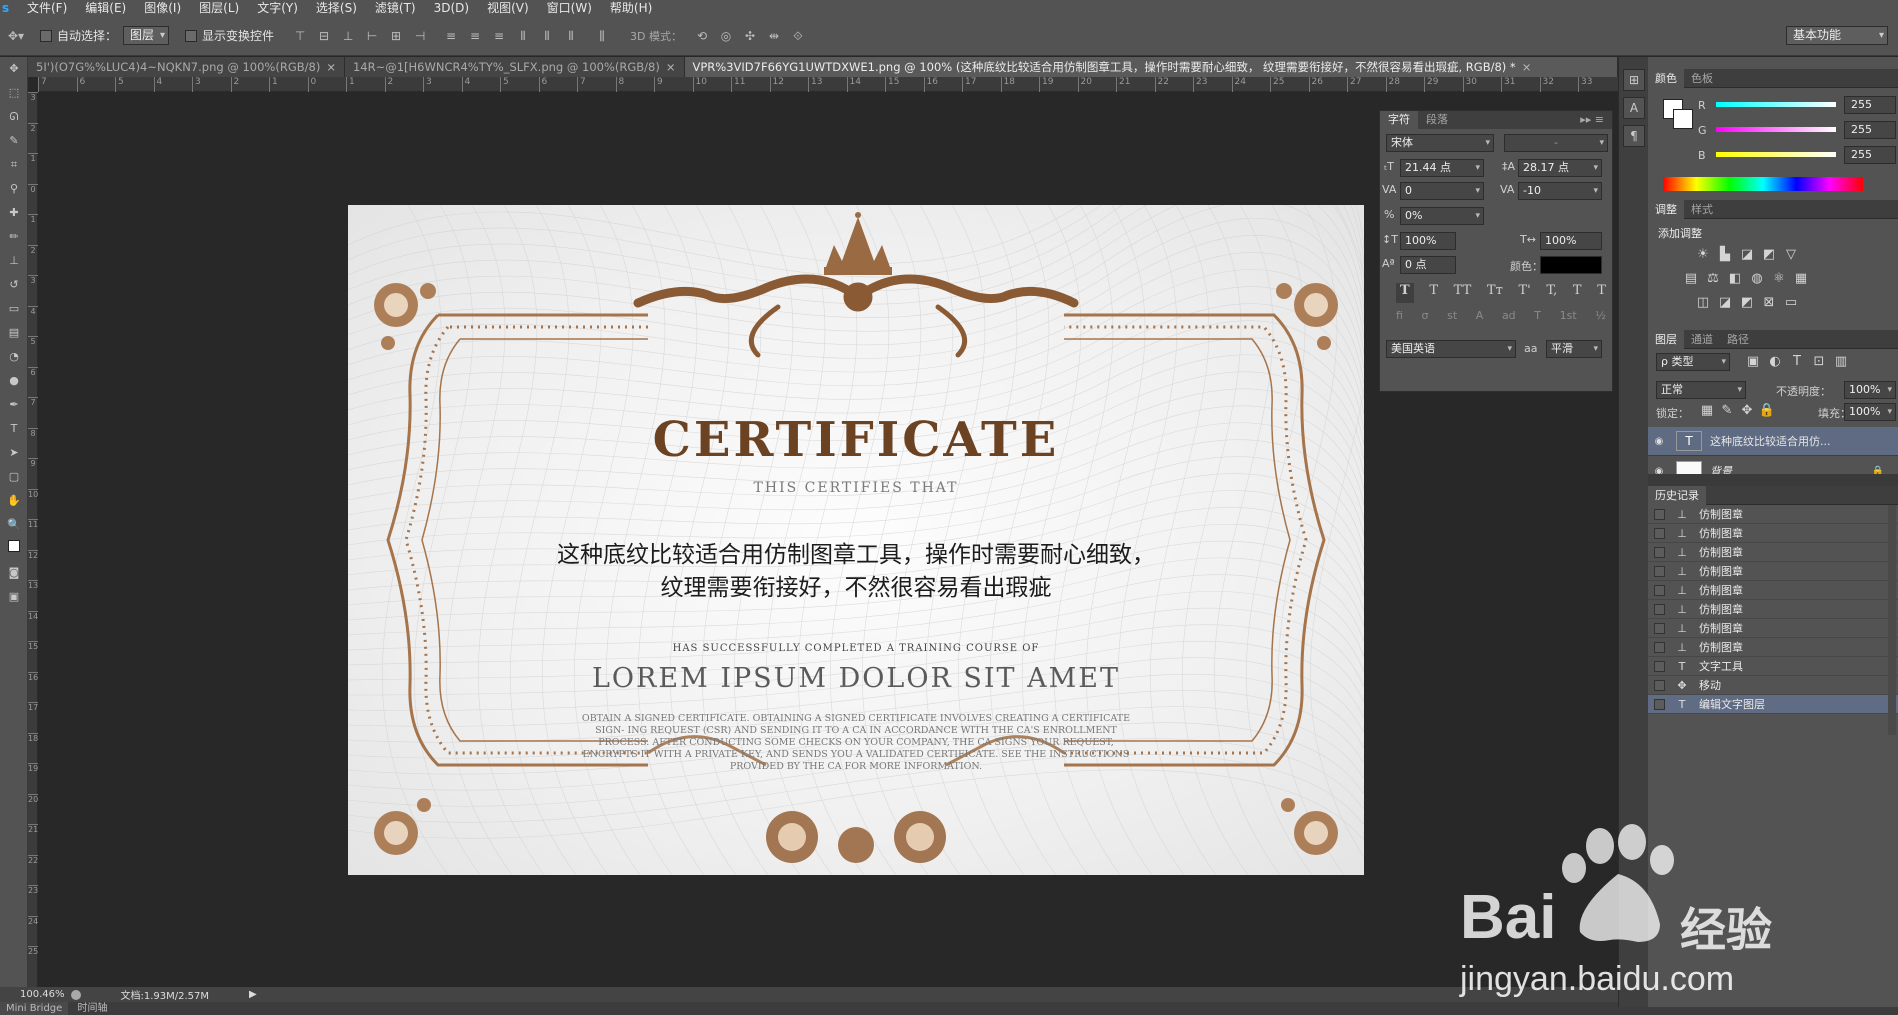  What do you see at coordinates (146, 35) in the screenshot?
I see `auto-select-dropdown: 图层` at bounding box center [146, 35].